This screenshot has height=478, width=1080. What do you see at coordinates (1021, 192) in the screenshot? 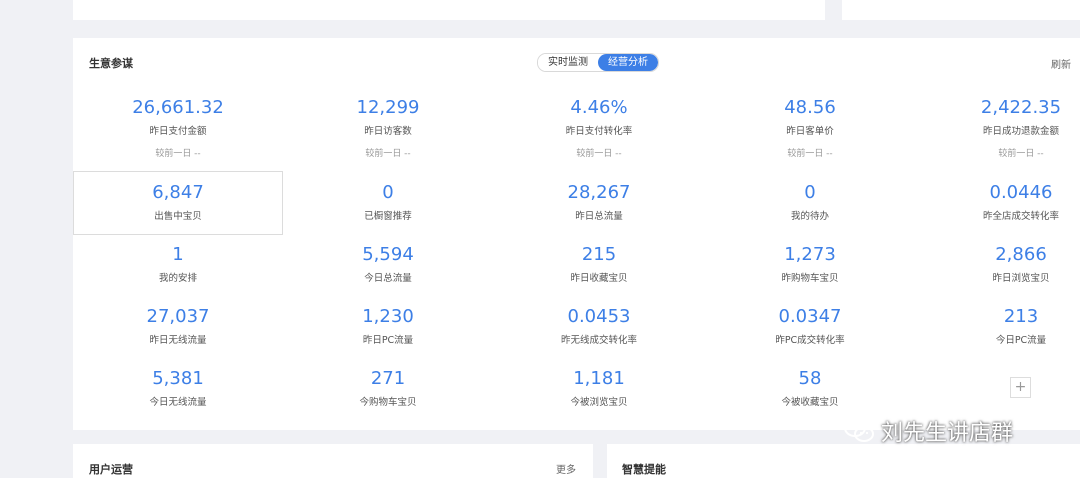
I see `metric-value: 0.0446` at bounding box center [1021, 192].